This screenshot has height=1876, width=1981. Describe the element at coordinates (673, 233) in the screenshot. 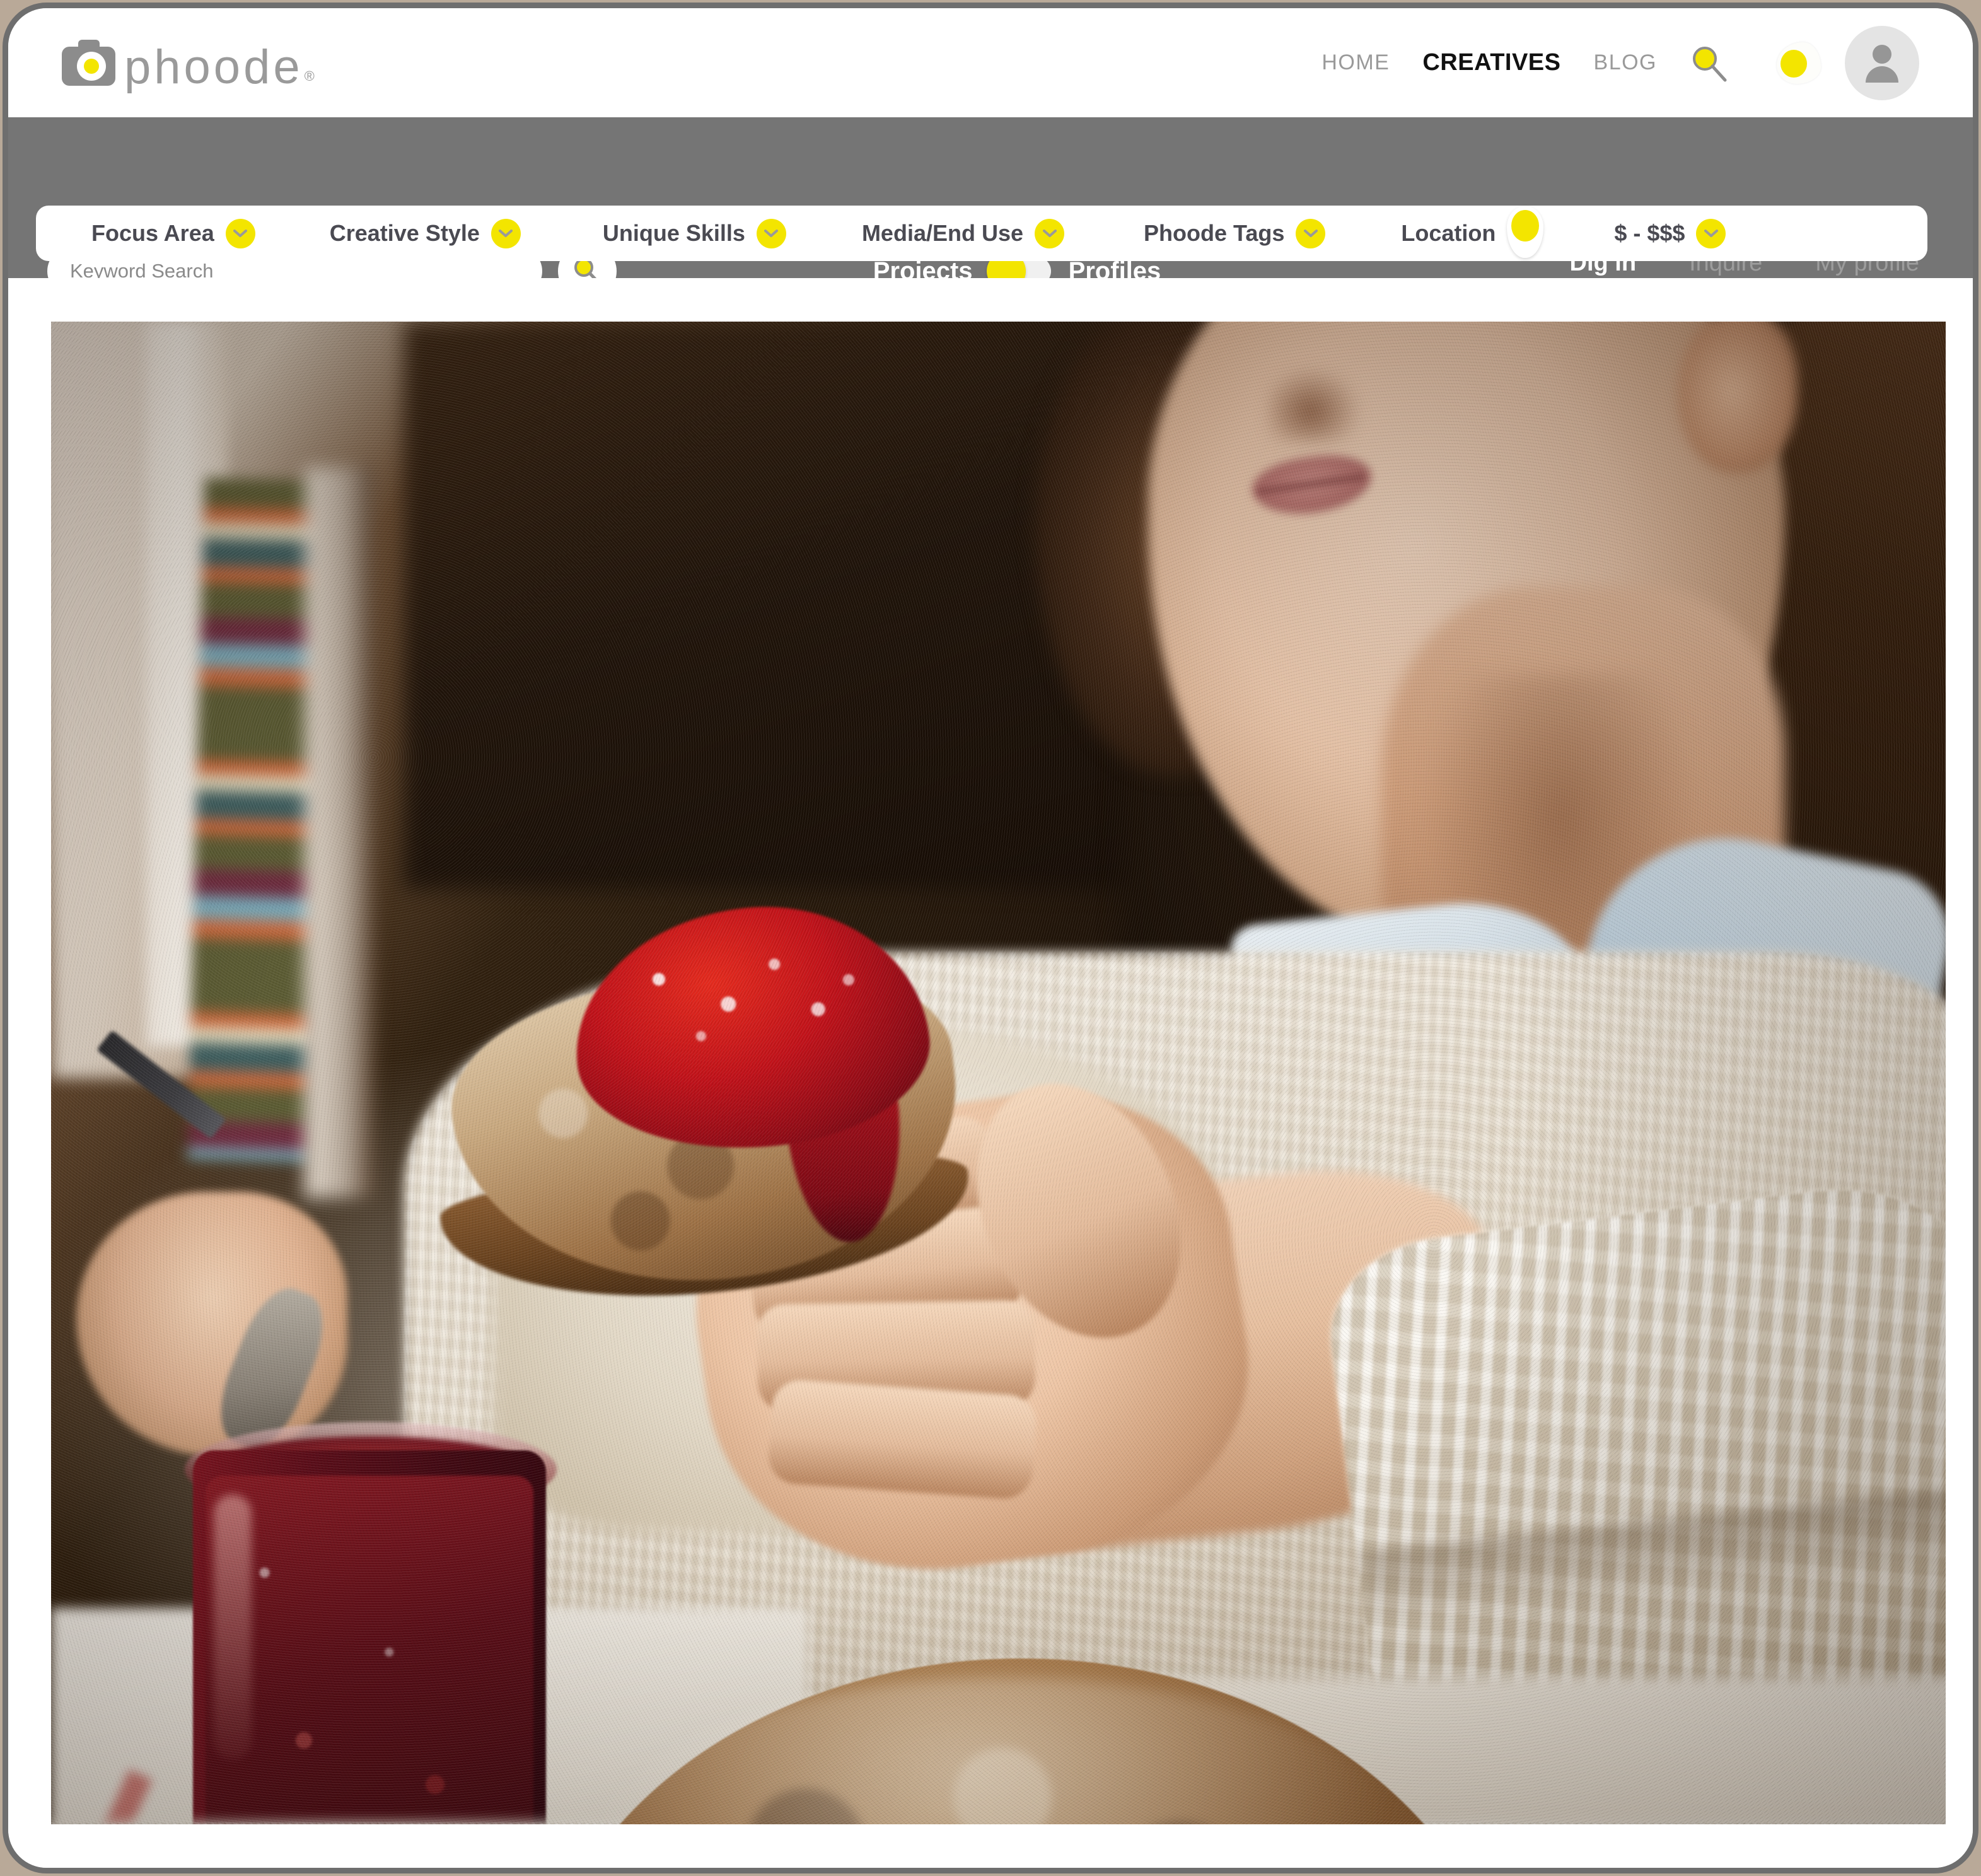

I see `filter-label: Unique Skills` at that location.